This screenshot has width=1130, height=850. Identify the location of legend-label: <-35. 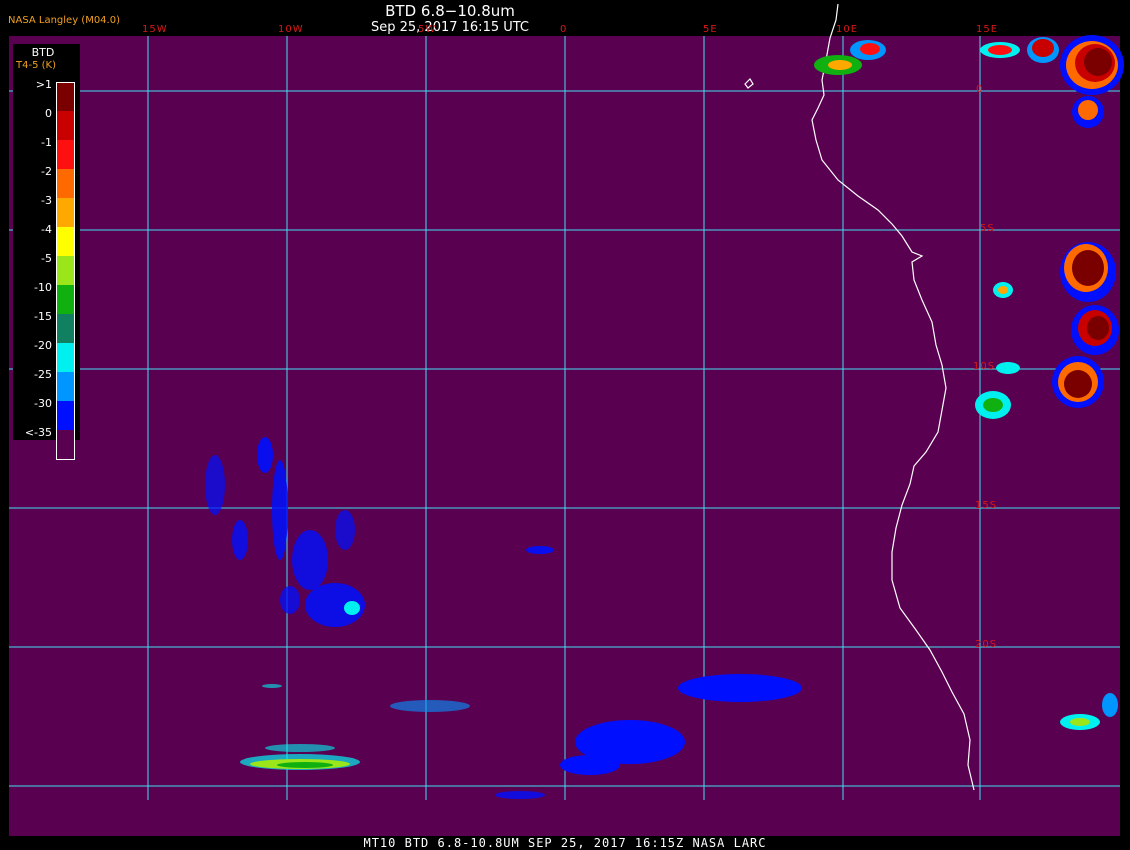
(38, 432).